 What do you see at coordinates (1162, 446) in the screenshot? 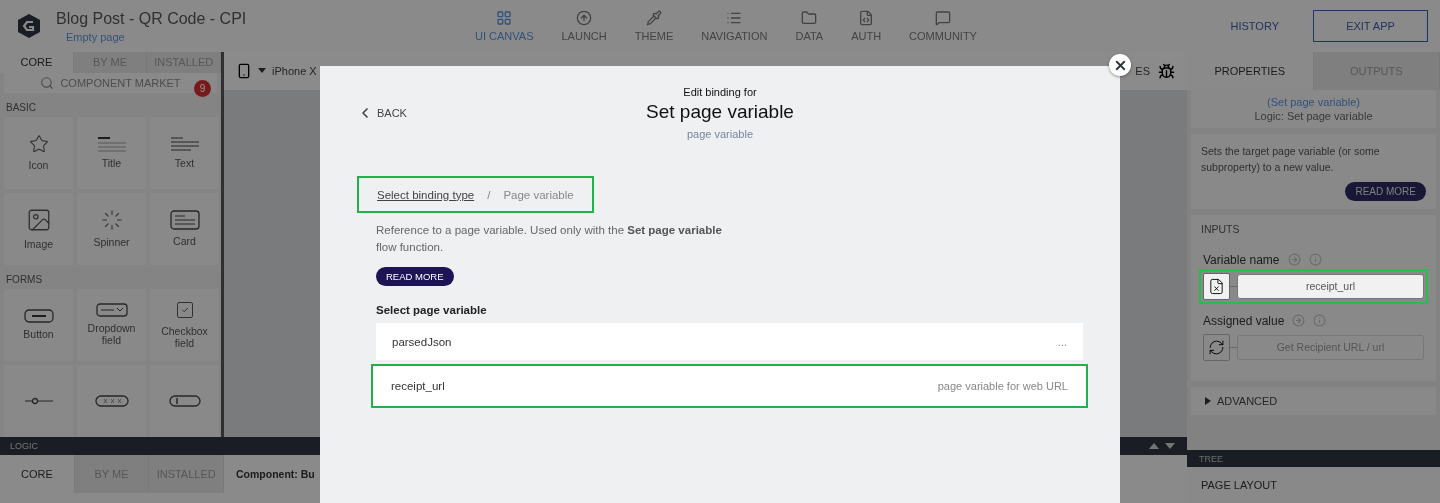
I see `expand-arrows-icon` at bounding box center [1162, 446].